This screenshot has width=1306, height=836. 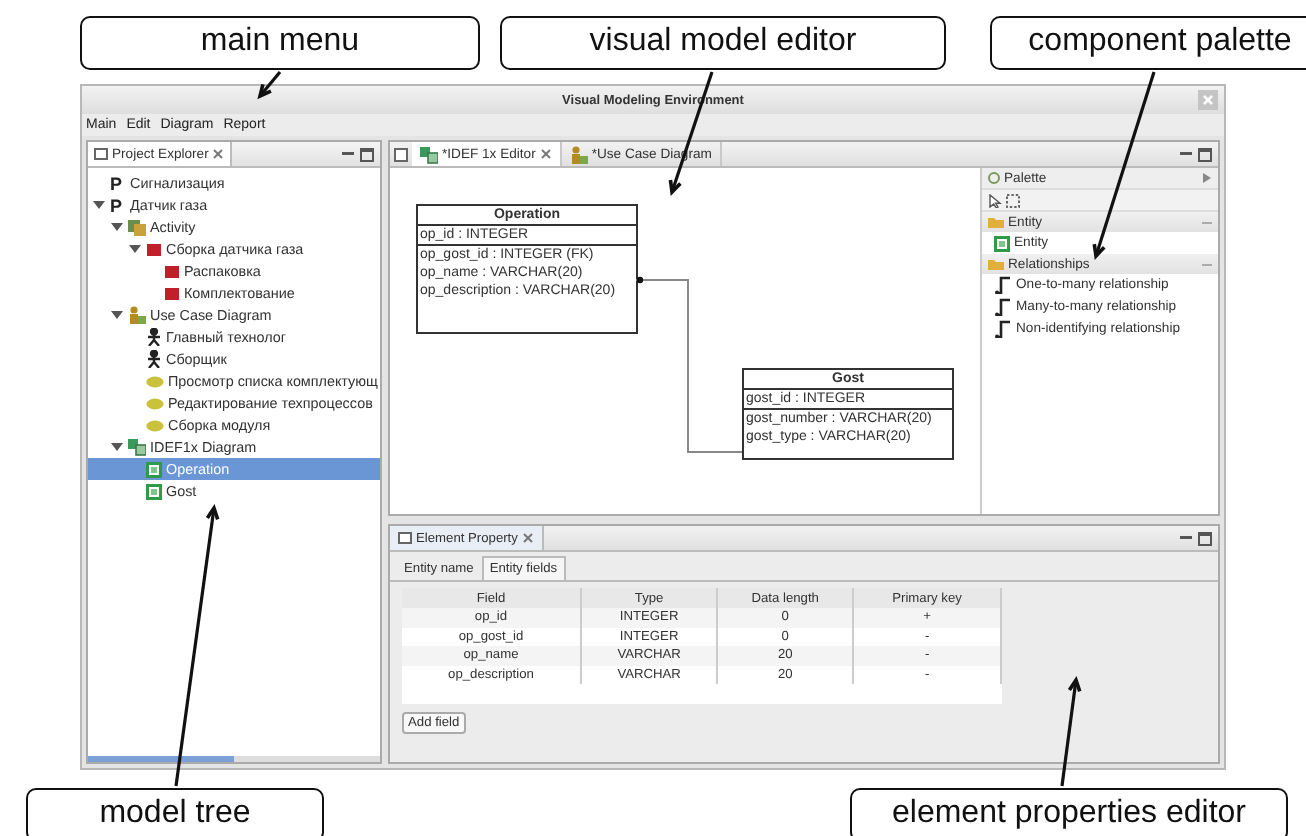 I want to click on marquee-icon, so click(x=1013, y=200).